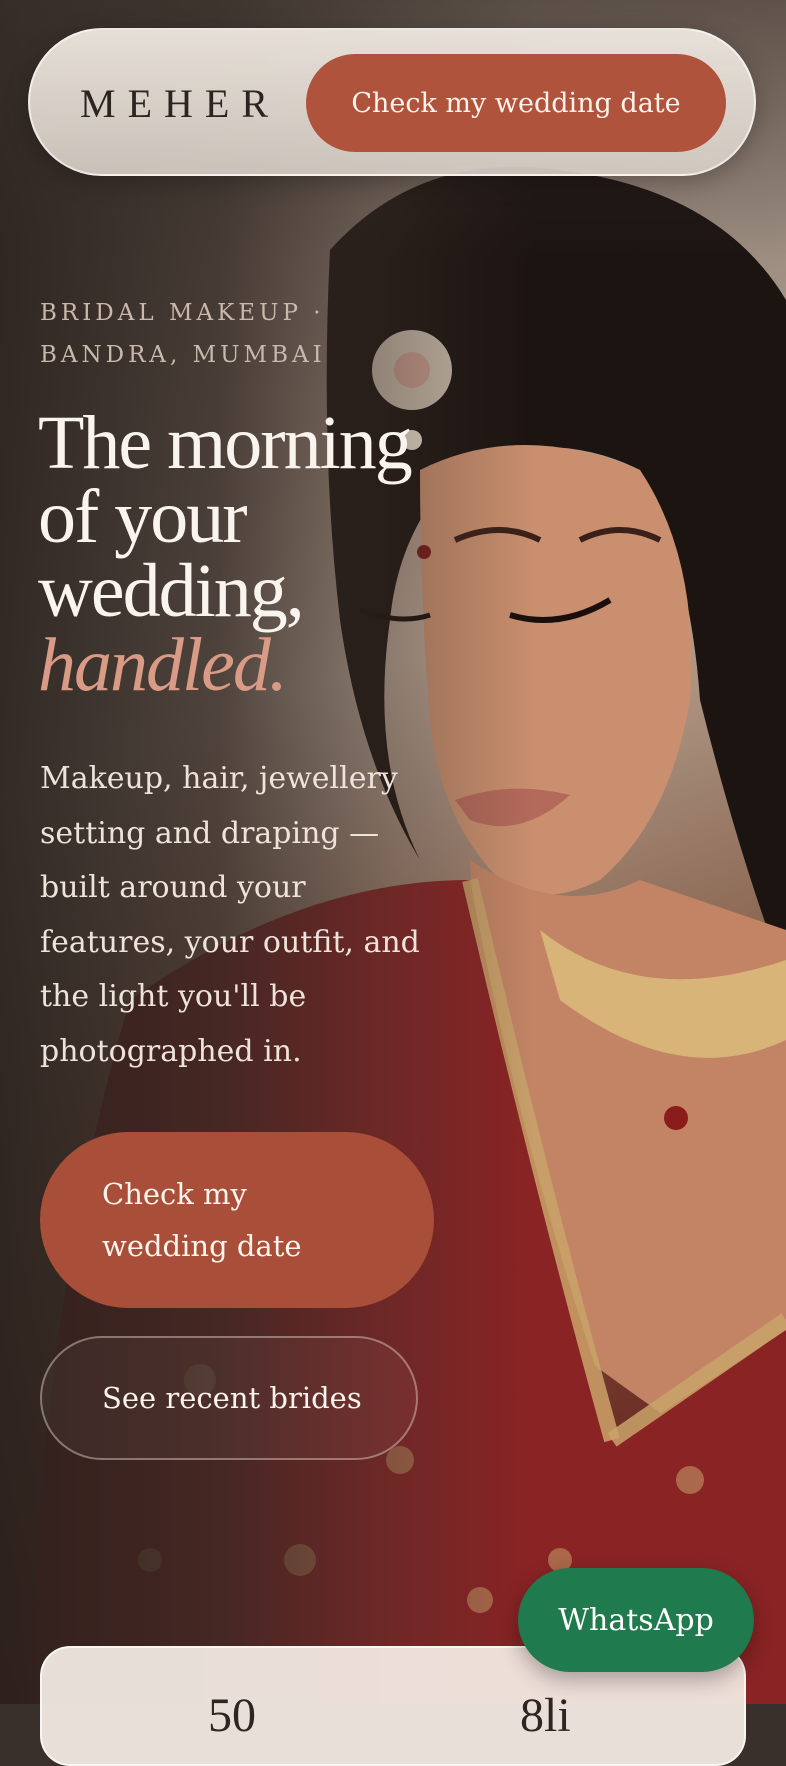  What do you see at coordinates (200, 334) in the screenshot?
I see `hero-eyebrow: BRIDAL MAKEUP · BANDRA, MUMBAI` at bounding box center [200, 334].